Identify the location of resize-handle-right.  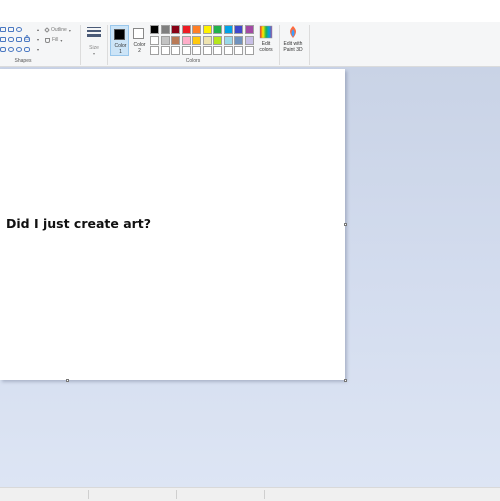
(345, 224).